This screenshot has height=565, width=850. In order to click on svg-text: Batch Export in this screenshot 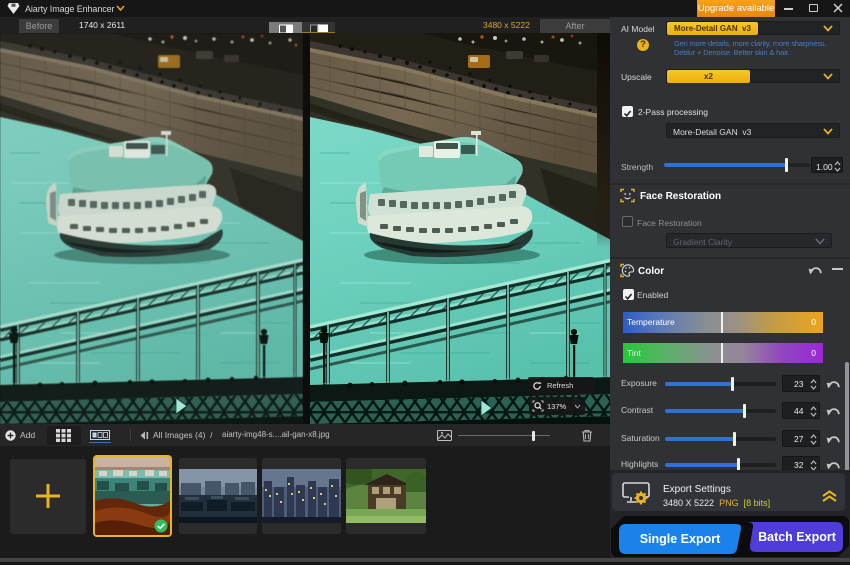, I will do `click(797, 537)`.